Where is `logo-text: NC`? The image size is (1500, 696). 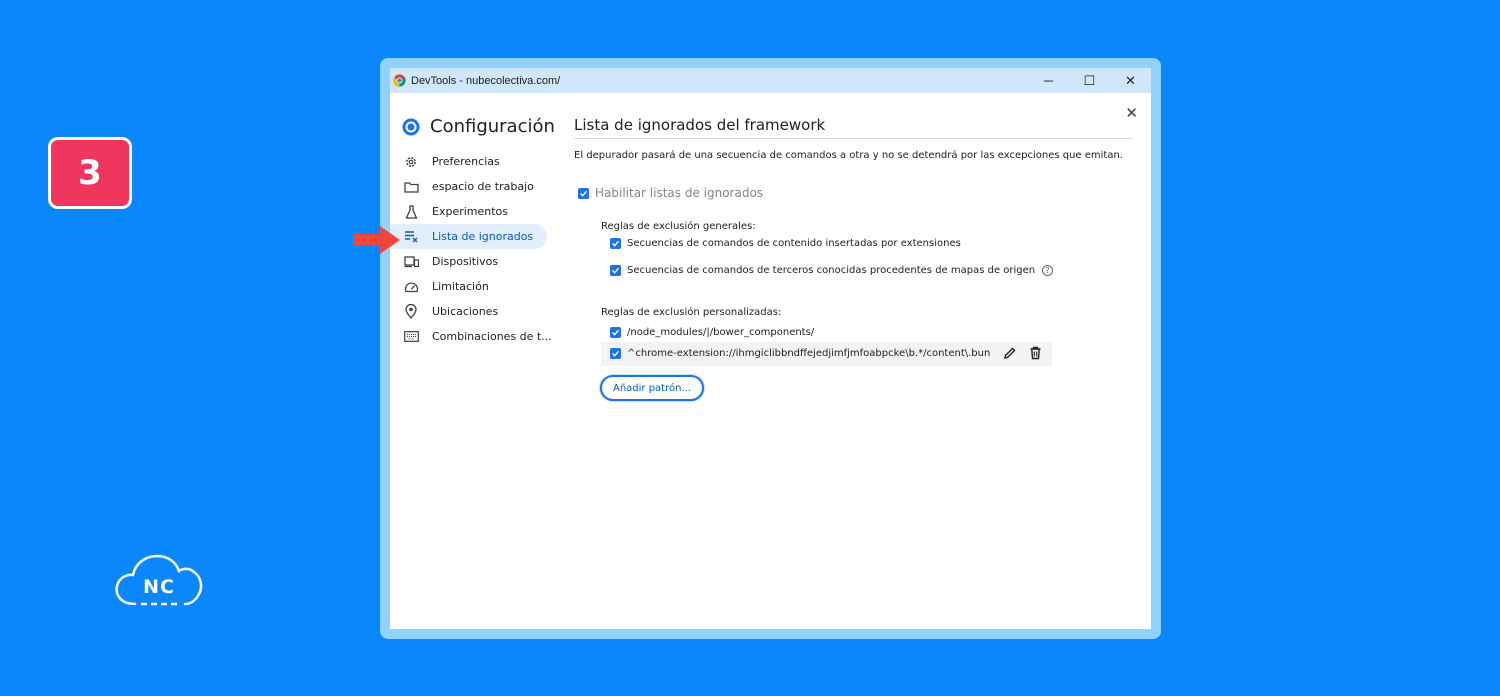
logo-text: NC is located at coordinates (159, 587).